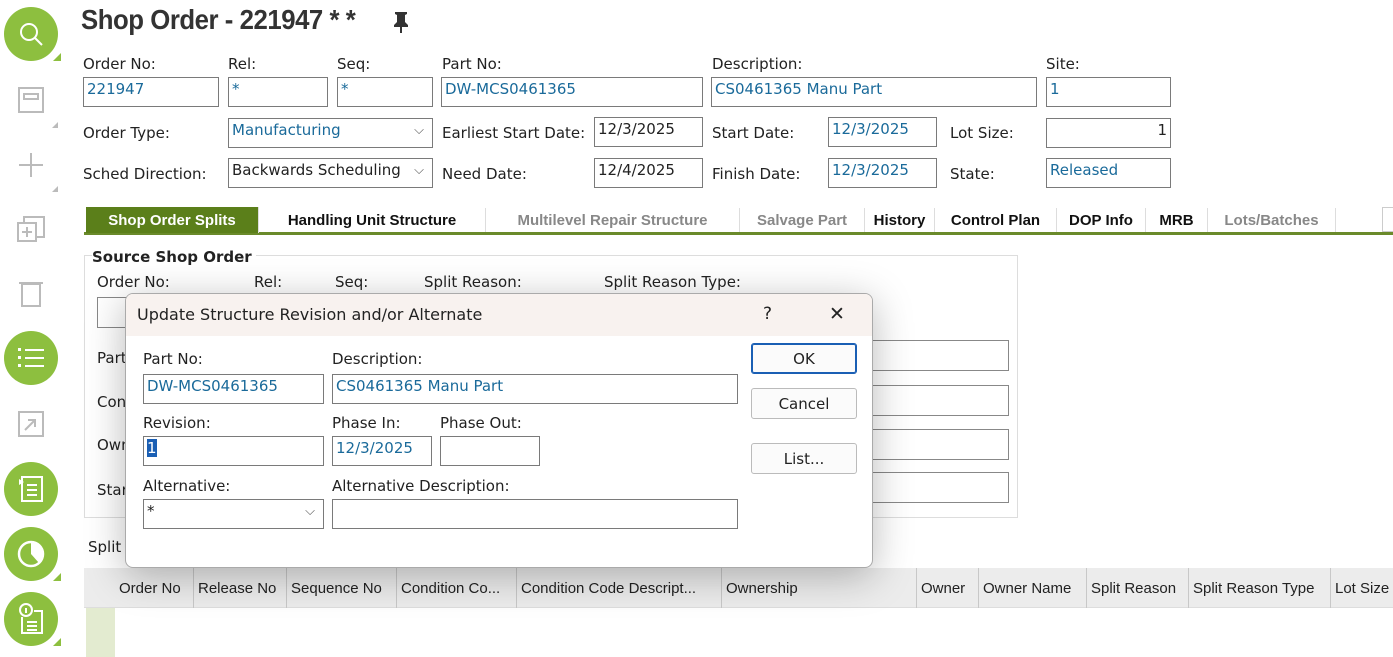  I want to click on alternative-description-field, so click(535, 514).